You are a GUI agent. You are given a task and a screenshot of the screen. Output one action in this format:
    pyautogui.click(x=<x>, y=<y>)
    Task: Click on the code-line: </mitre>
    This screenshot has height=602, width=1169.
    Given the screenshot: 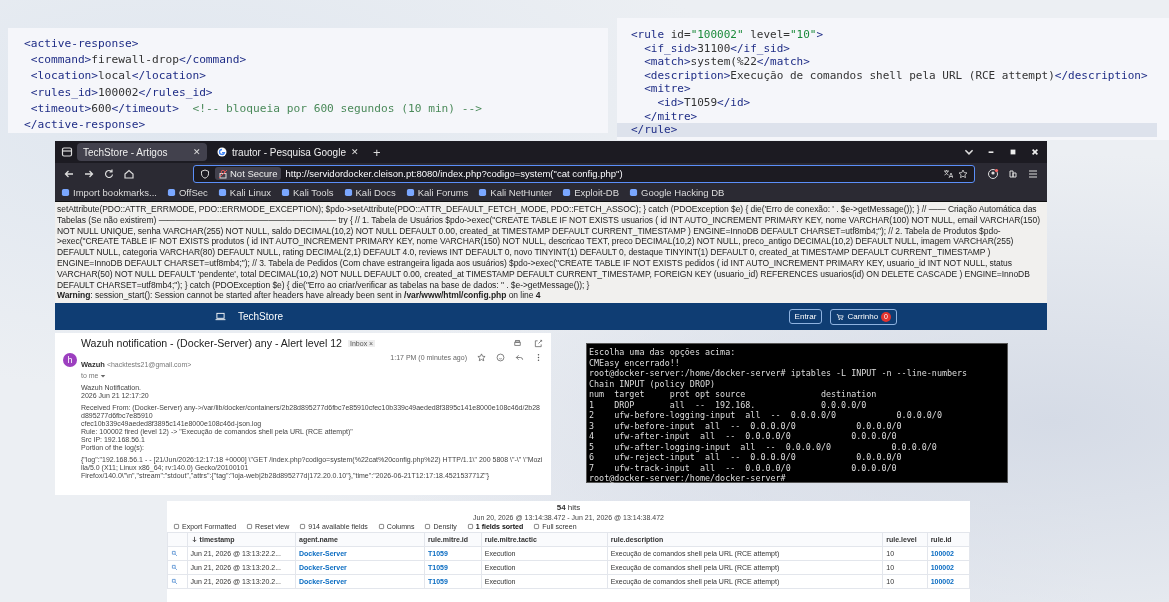 What is the action you would take?
    pyautogui.click(x=671, y=116)
    